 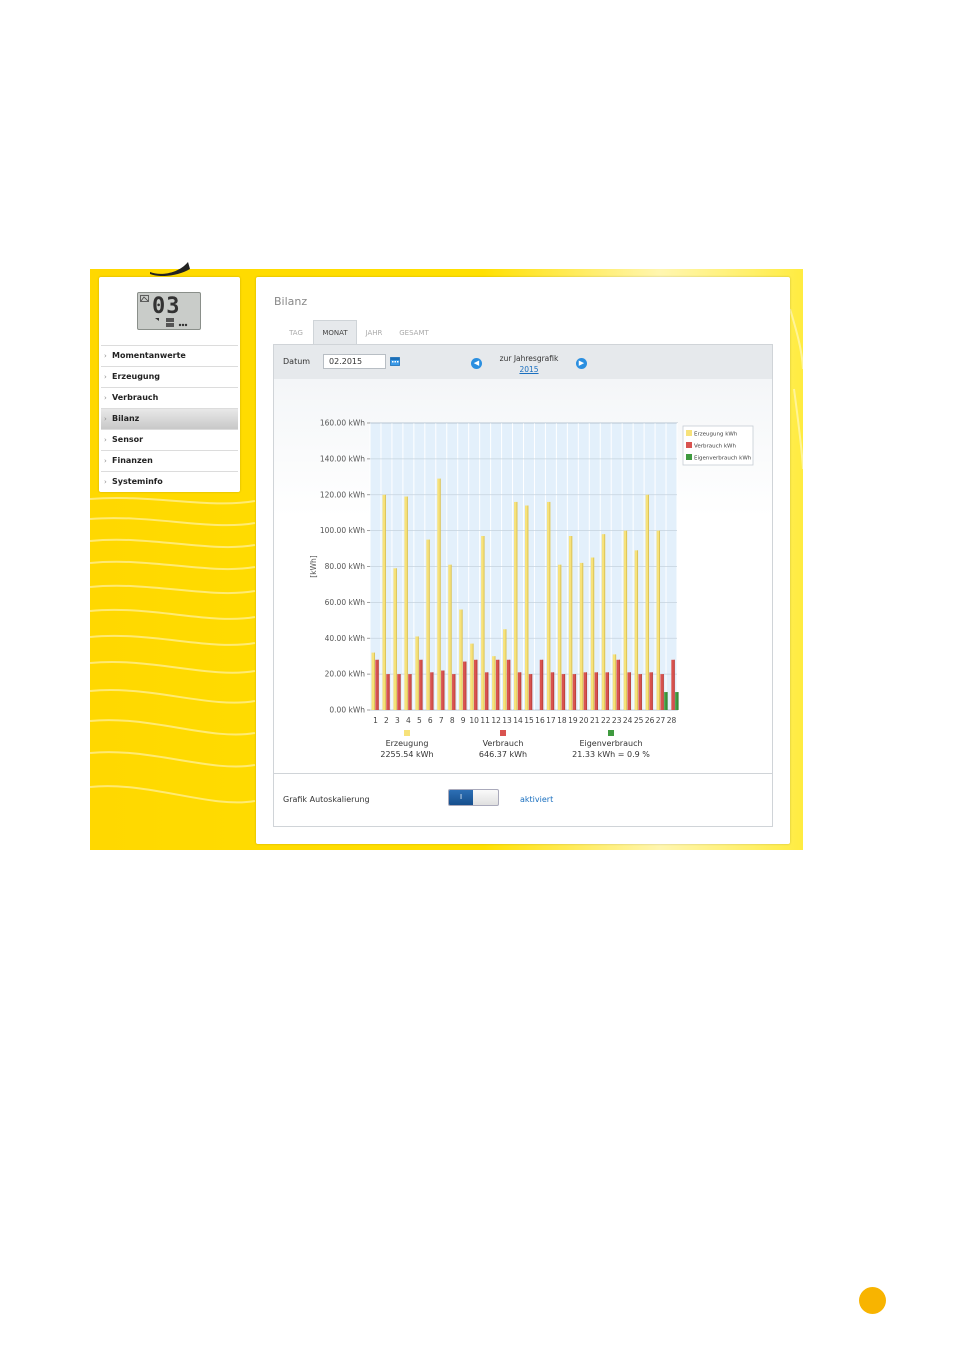 I want to click on x-tick-label: 20, so click(x=584, y=720).